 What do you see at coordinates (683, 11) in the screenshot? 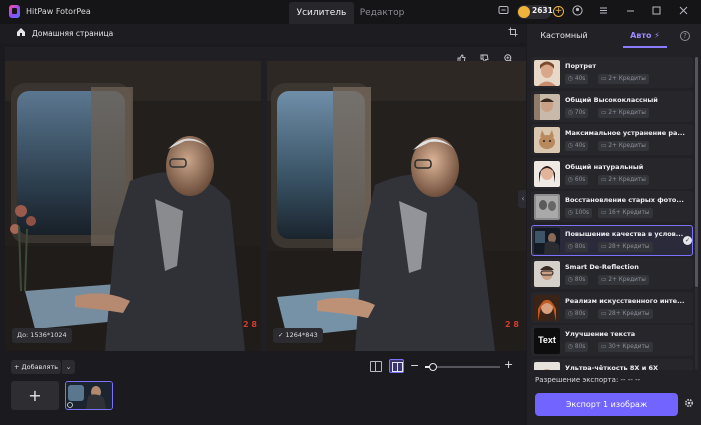
I see `close-icon` at bounding box center [683, 11].